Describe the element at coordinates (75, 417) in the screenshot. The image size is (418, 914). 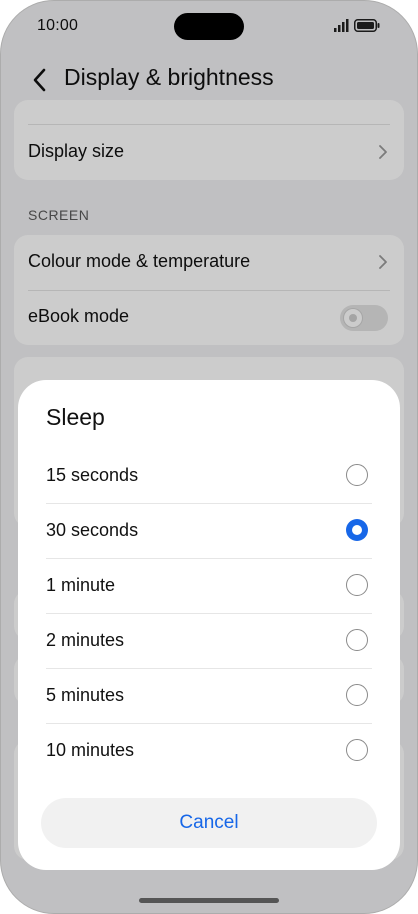
I see `dialog-title: Sleep` at that location.